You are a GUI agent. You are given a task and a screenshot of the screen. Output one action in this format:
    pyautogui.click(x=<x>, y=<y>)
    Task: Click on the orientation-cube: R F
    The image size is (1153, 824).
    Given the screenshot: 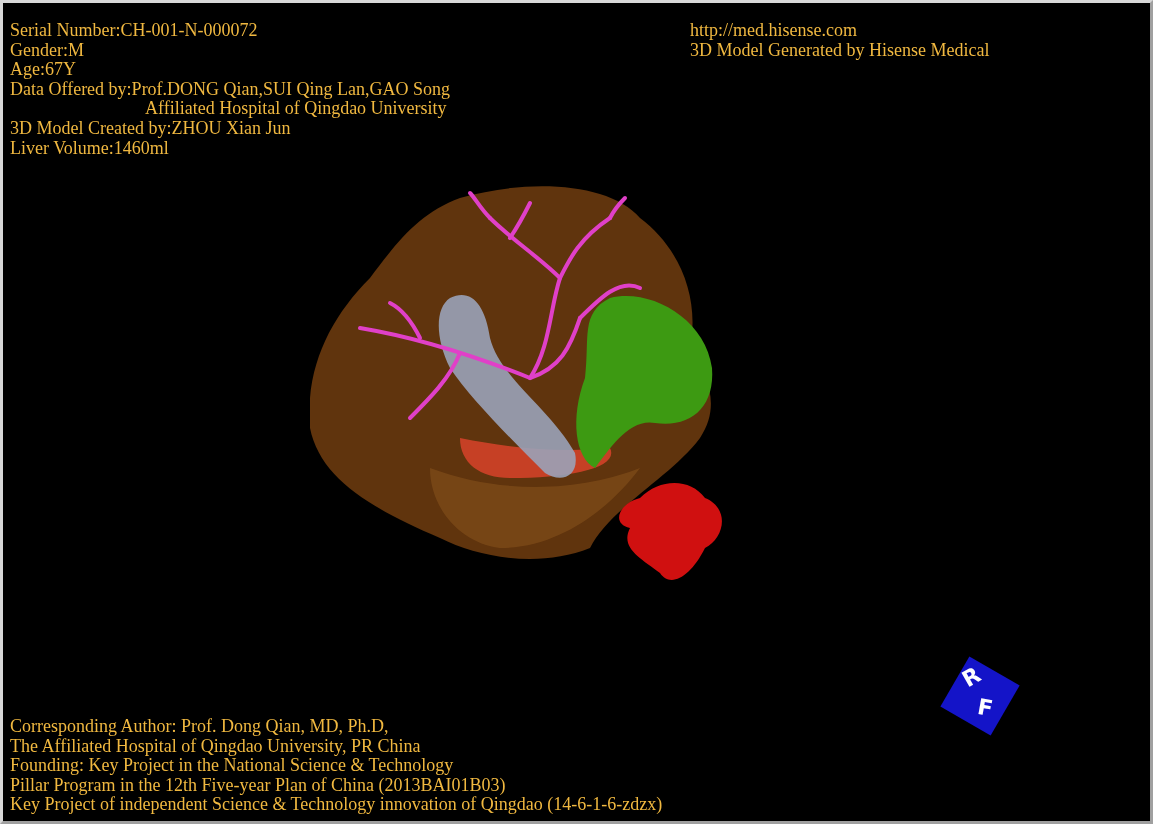 What is the action you would take?
    pyautogui.click(x=980, y=696)
    